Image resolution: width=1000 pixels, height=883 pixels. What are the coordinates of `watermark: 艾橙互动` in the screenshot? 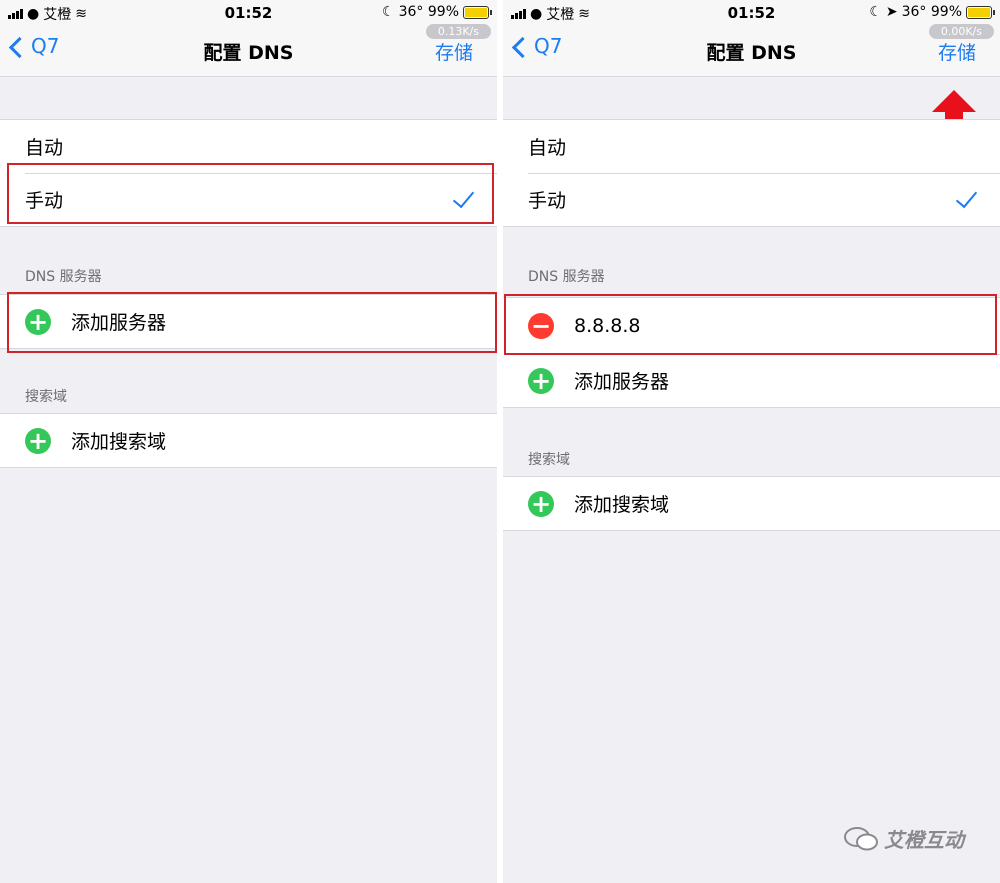 It's located at (904, 838).